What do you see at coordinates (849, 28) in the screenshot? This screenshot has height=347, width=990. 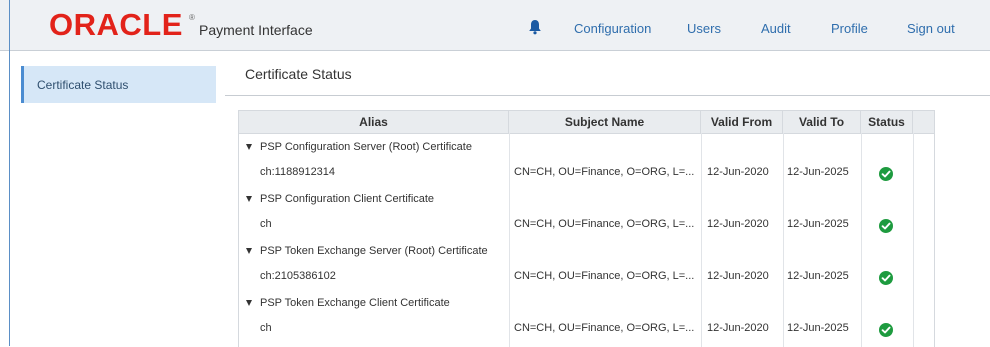 I see `nav-profile: Profile` at bounding box center [849, 28].